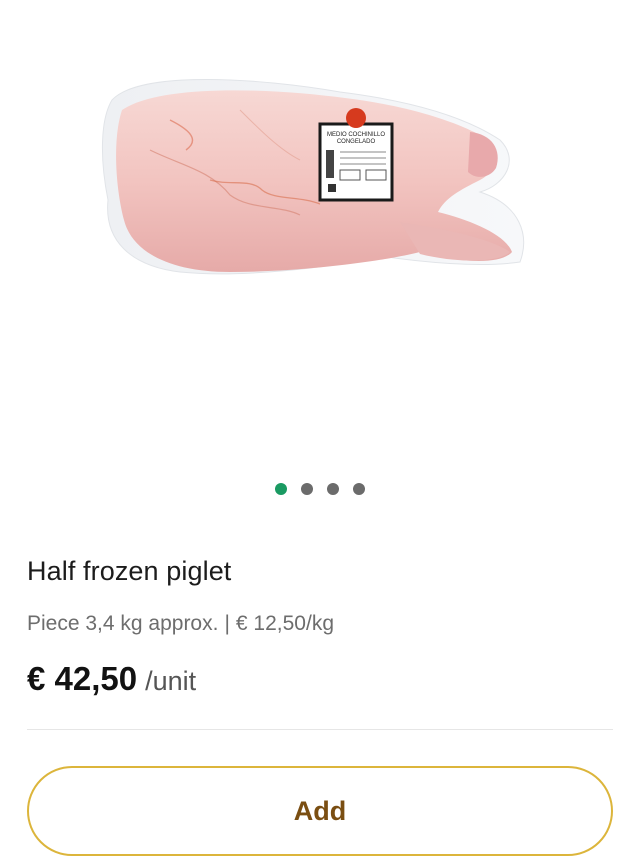 This screenshot has height=858, width=640. I want to click on label-text-line2: CONGELADO, so click(356, 142).